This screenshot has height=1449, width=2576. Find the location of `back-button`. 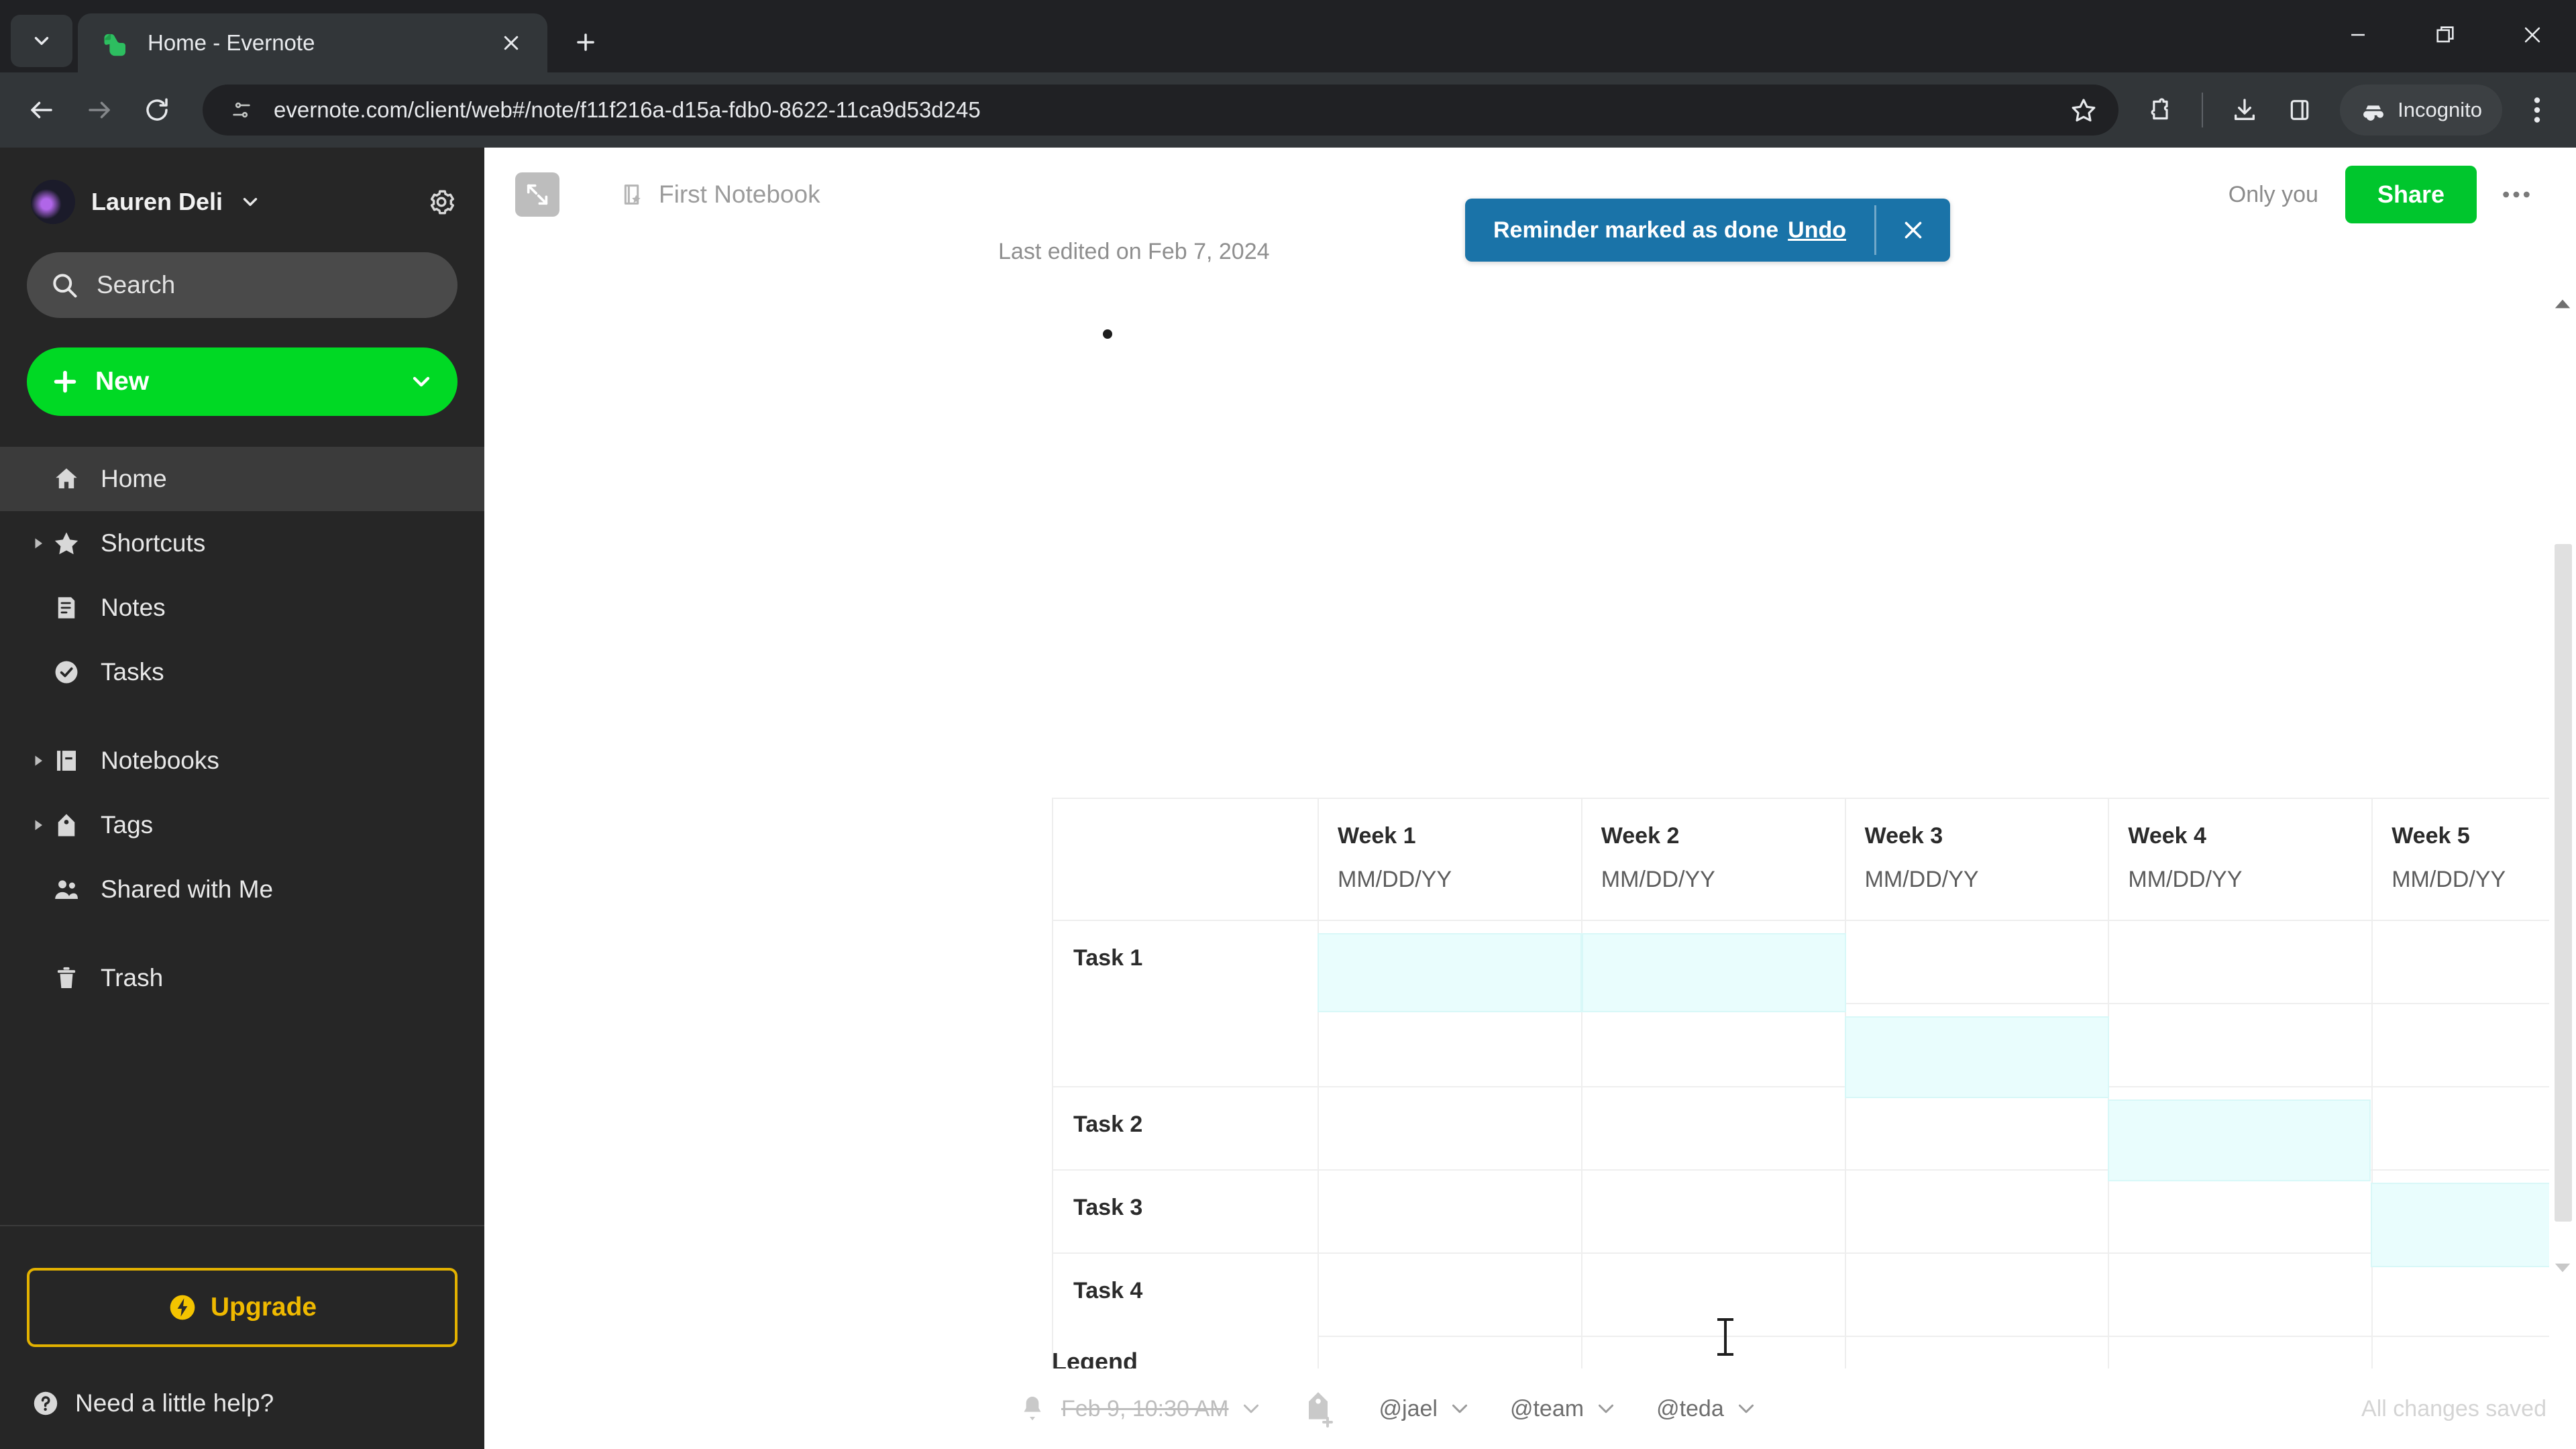

back-button is located at coordinates (41, 110).